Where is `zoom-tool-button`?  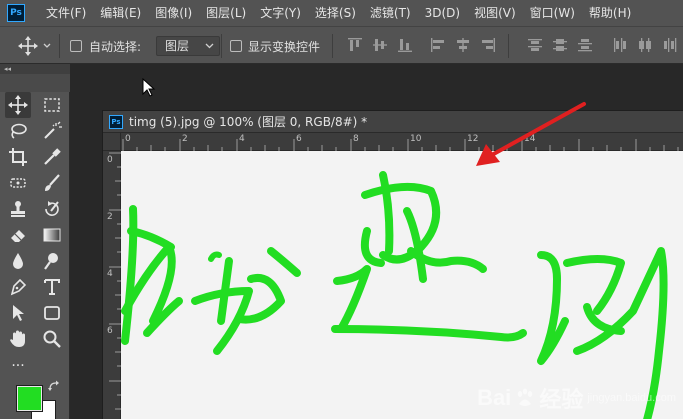
zoom-tool-button is located at coordinates (52, 339).